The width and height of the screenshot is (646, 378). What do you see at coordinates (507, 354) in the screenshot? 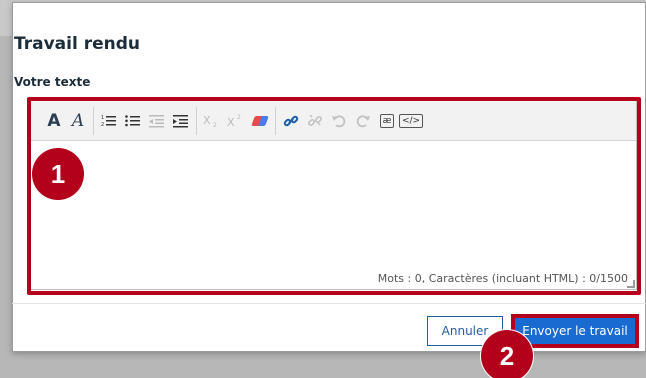
I see `callout-badge-2: 2` at bounding box center [507, 354].